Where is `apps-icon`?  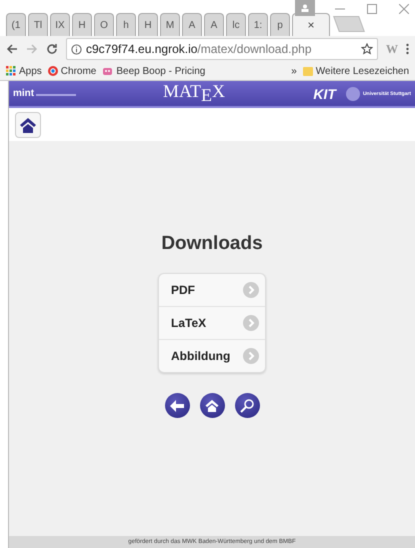 apps-icon is located at coordinates (11, 71).